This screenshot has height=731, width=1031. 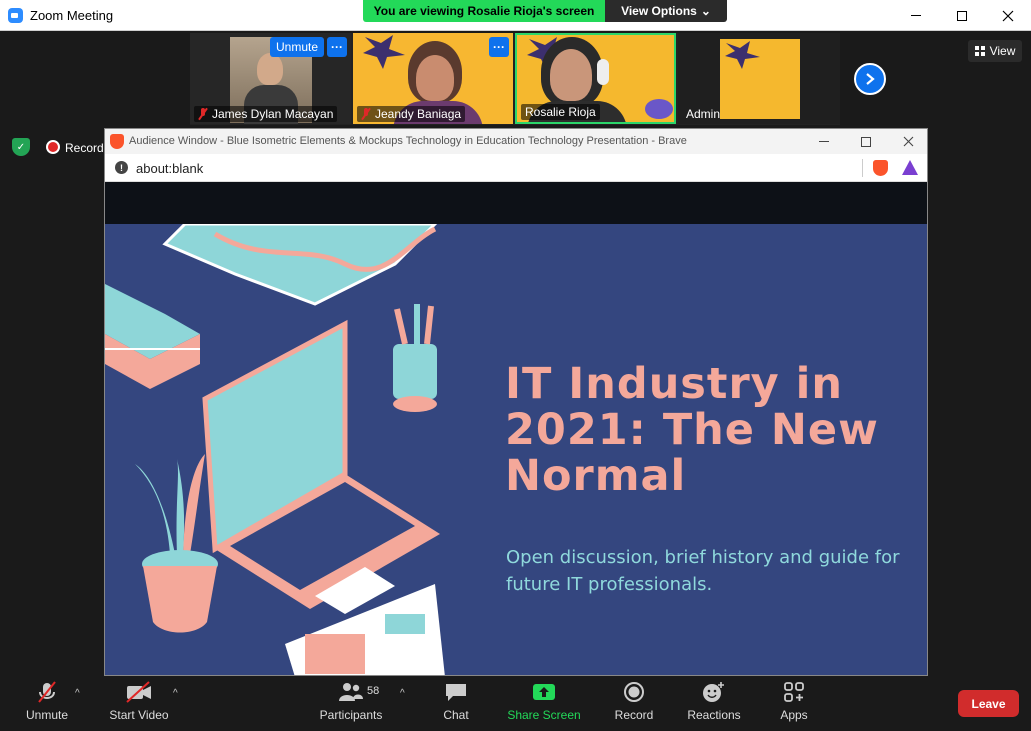 What do you see at coordinates (121, 167) in the screenshot?
I see `info-icon: !` at bounding box center [121, 167].